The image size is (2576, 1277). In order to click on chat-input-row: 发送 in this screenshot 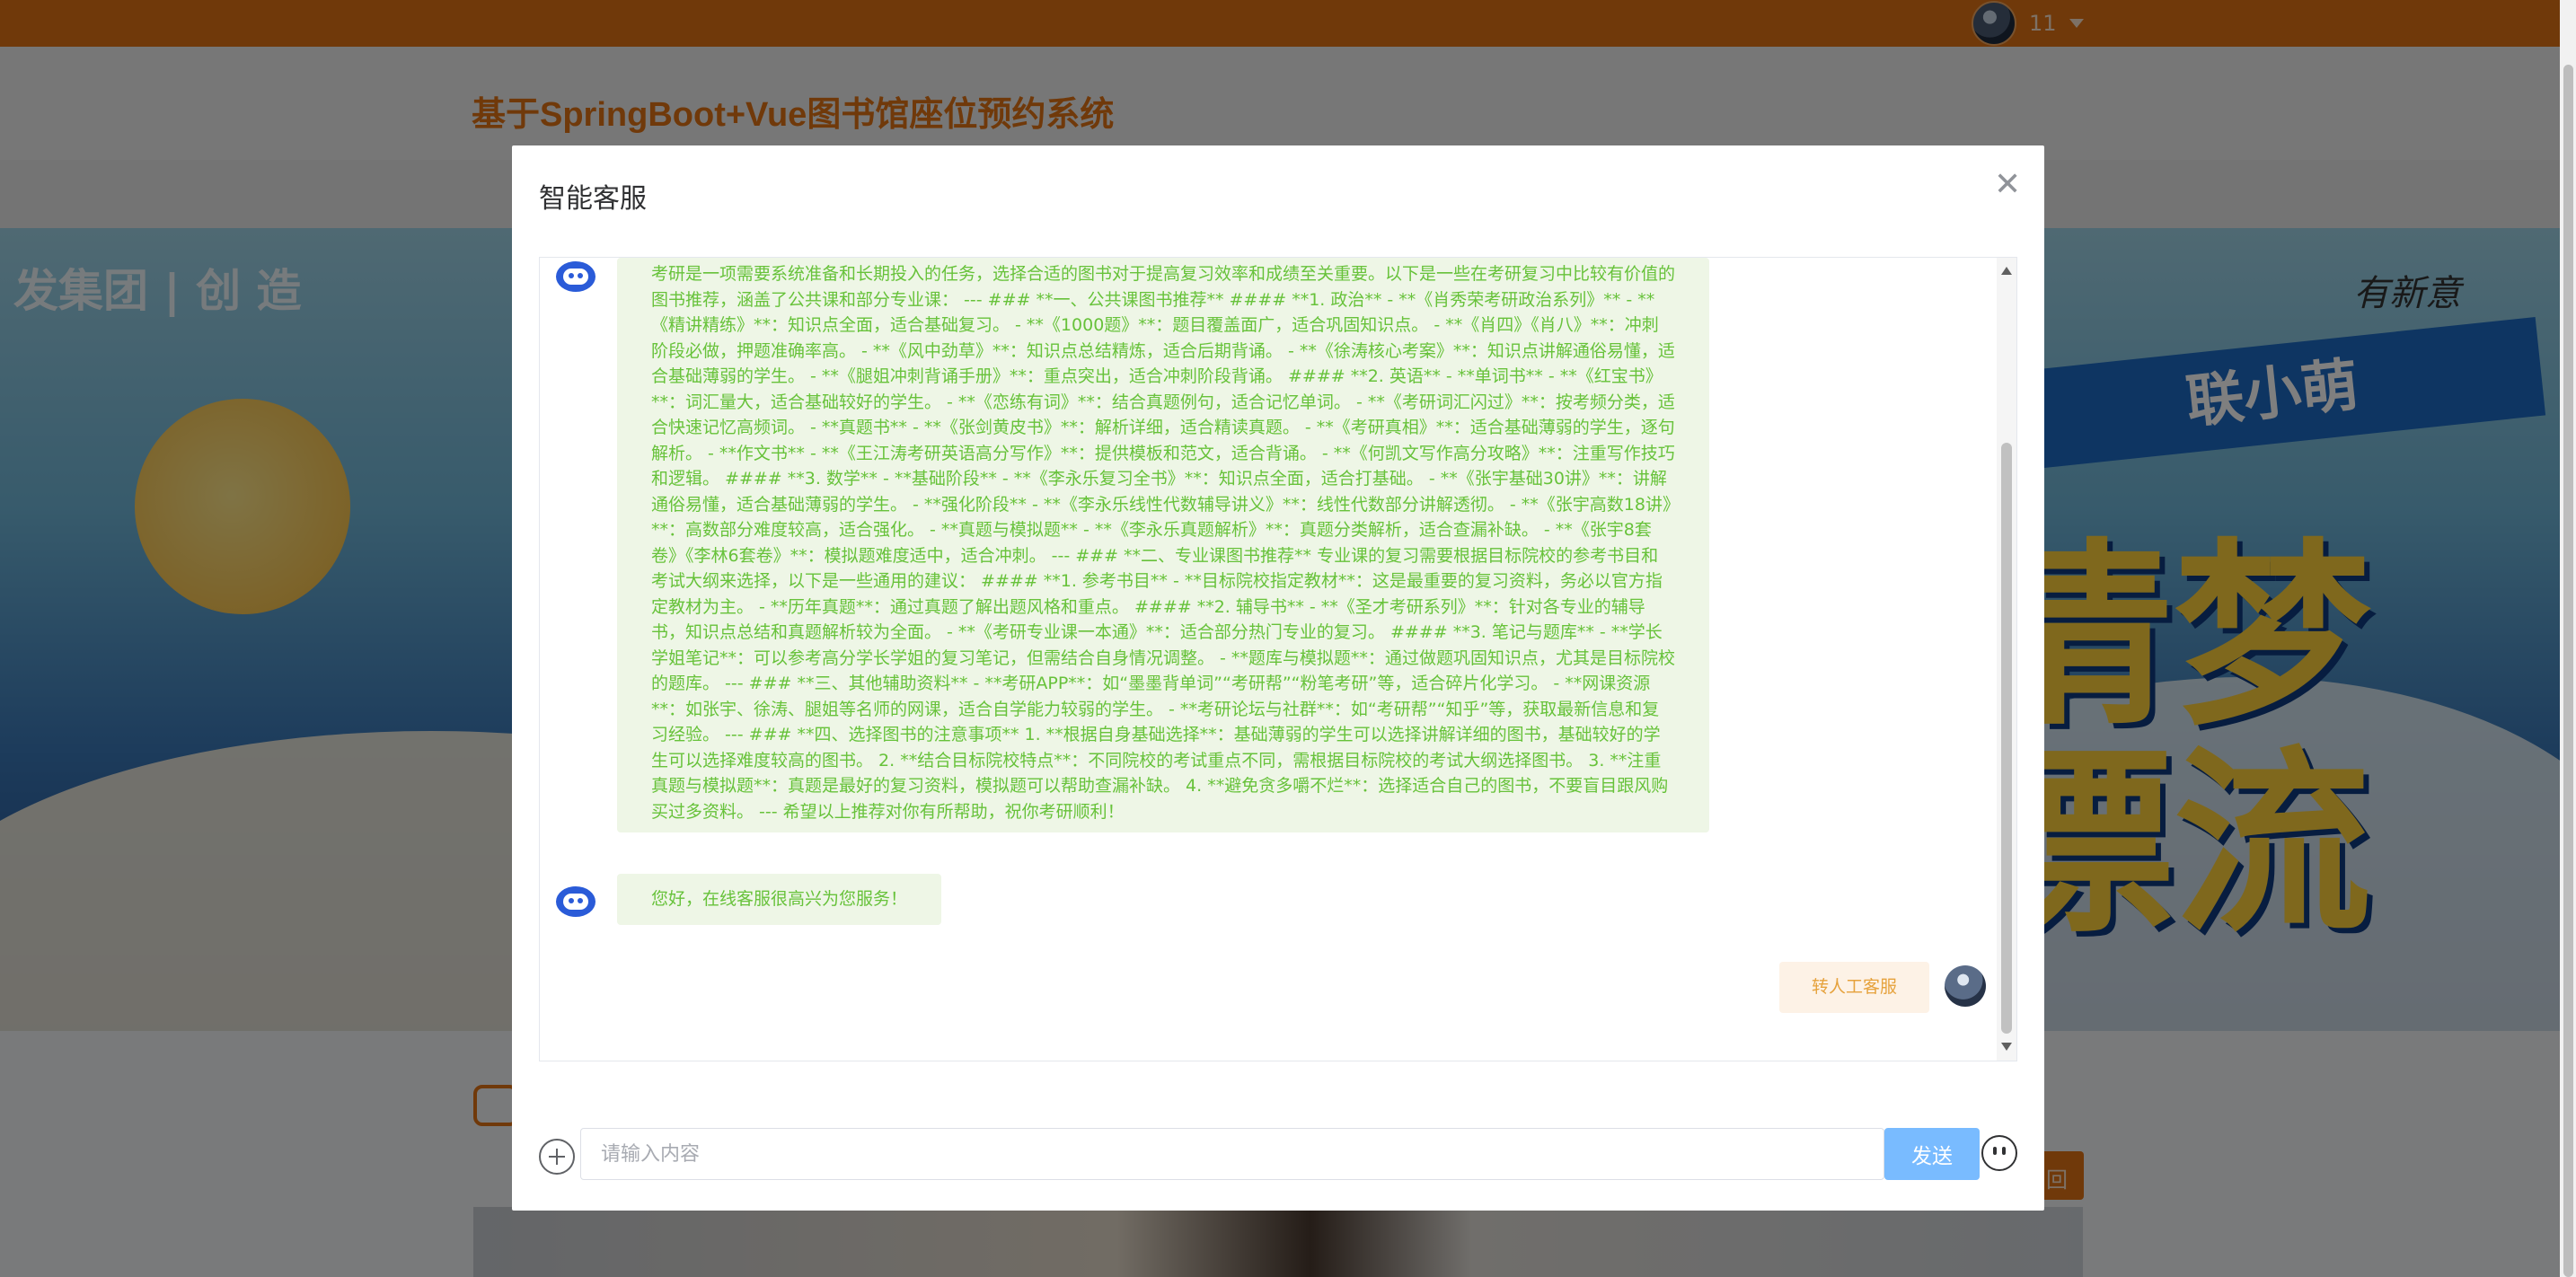, I will do `click(1278, 1156)`.